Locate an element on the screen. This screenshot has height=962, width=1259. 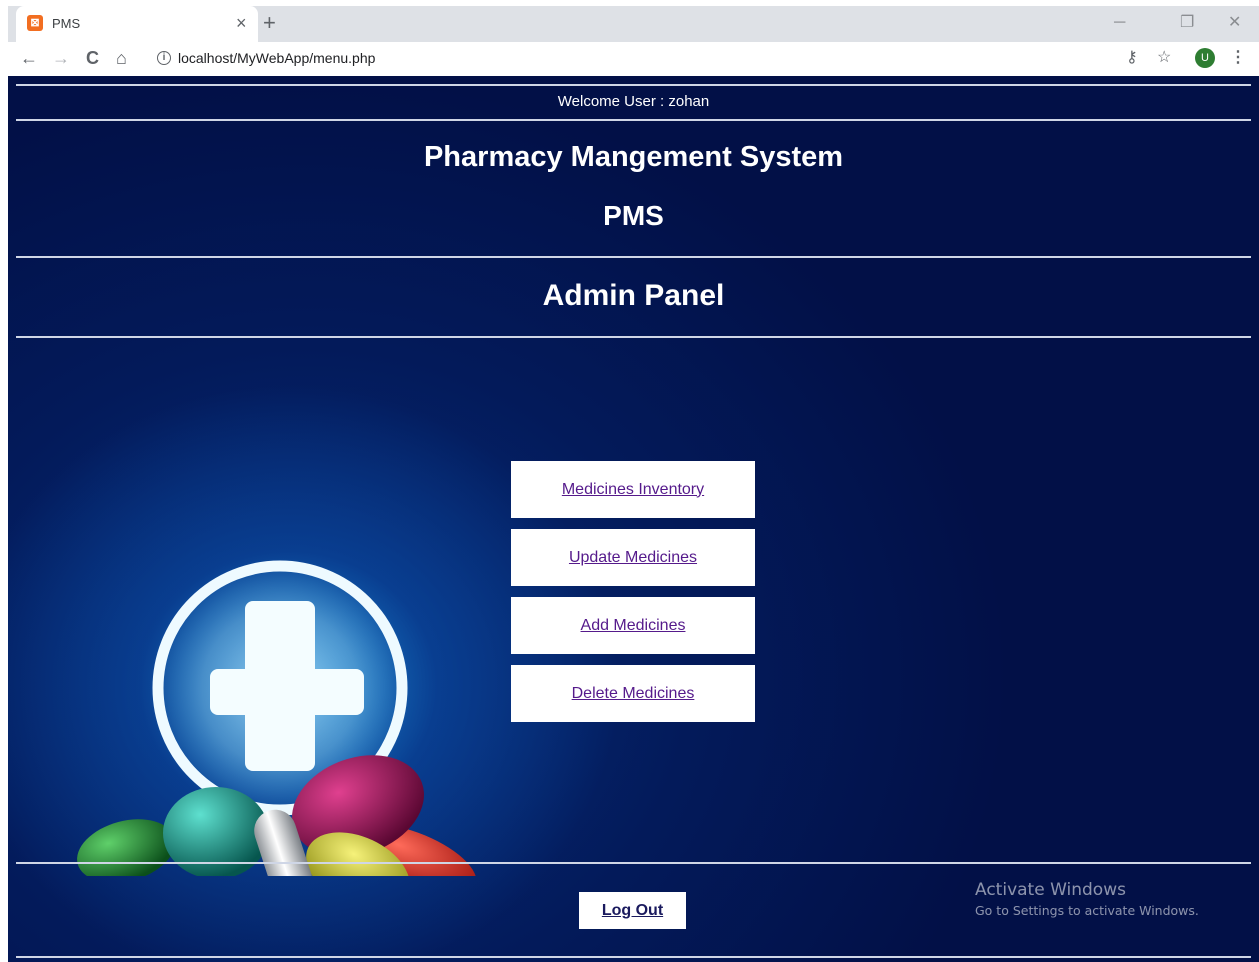
add-medicines-link: Add Medicines is located at coordinates (633, 625).